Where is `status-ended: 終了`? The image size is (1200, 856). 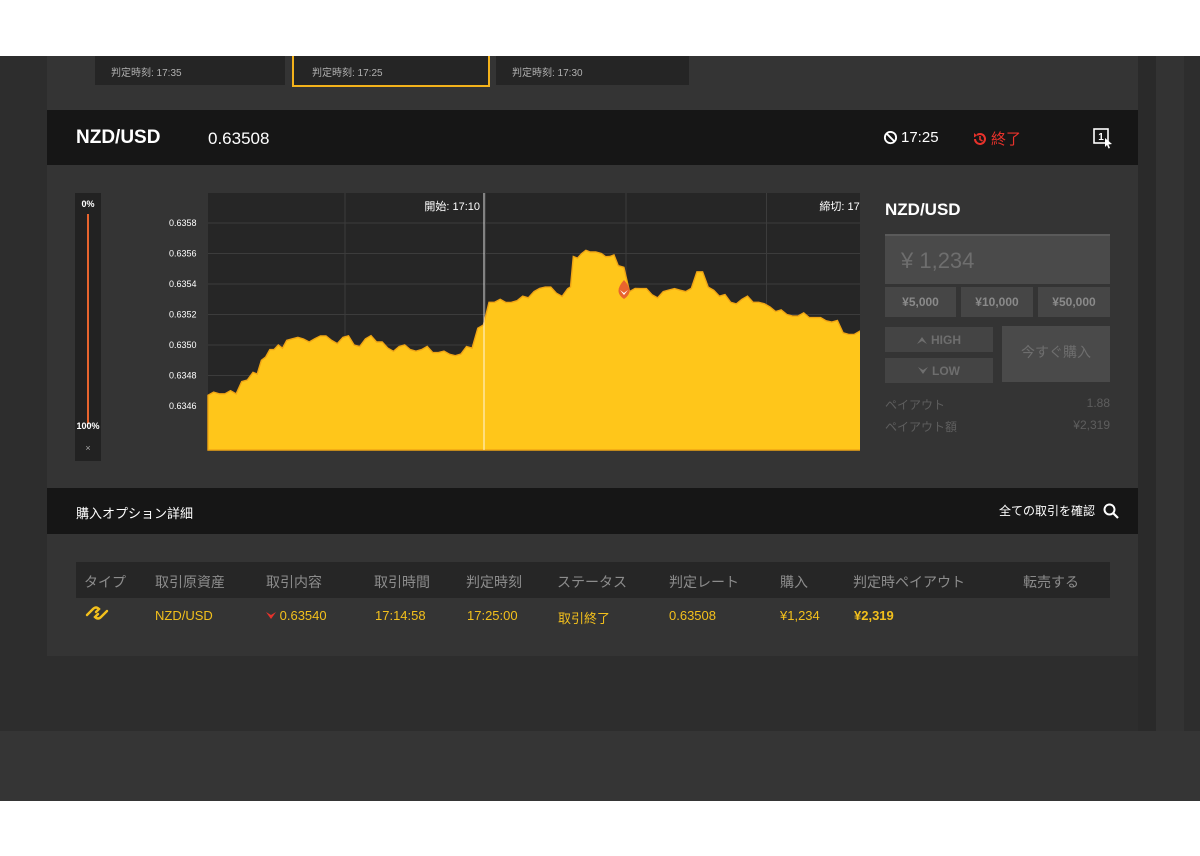 status-ended: 終了 is located at coordinates (996, 138).